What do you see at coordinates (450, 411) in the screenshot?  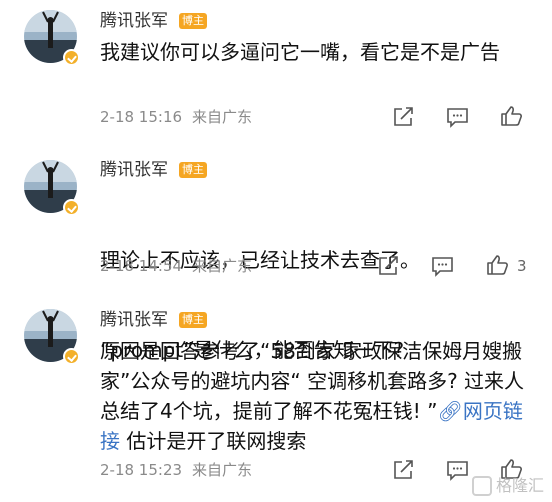 I see `link-icon: 🔗︎` at bounding box center [450, 411].